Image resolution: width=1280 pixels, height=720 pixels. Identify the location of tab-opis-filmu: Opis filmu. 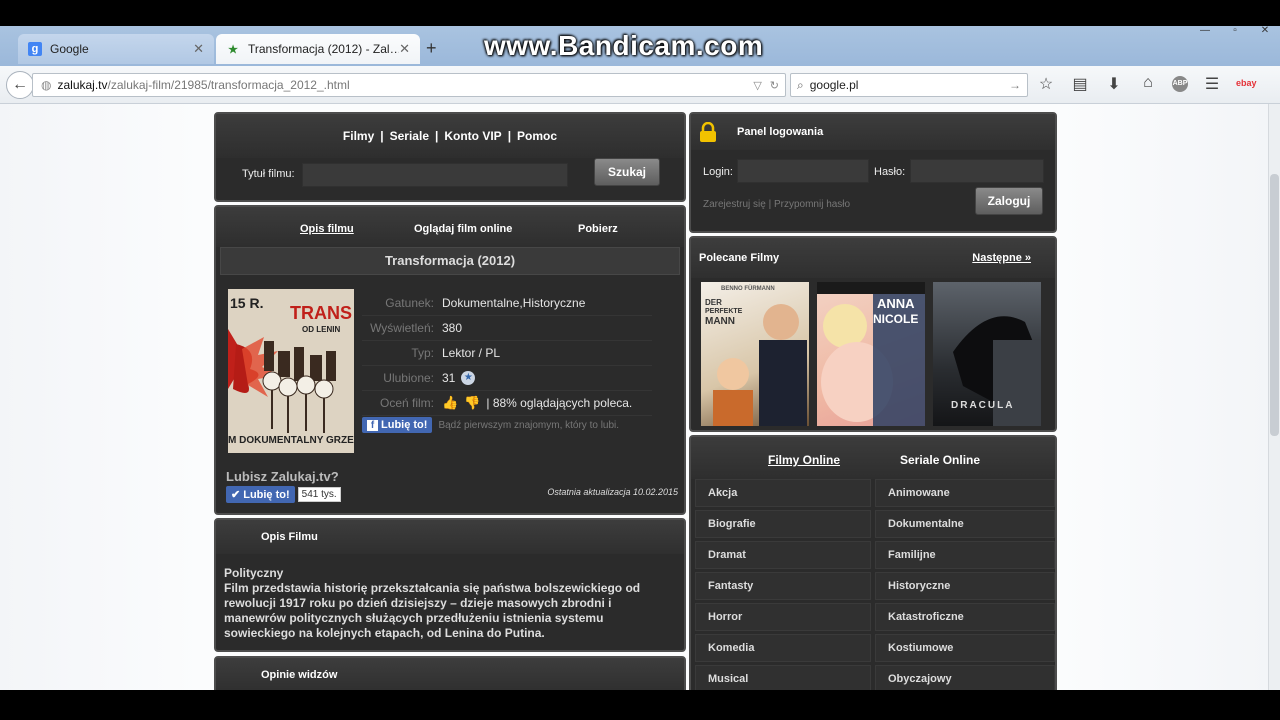
(327, 229).